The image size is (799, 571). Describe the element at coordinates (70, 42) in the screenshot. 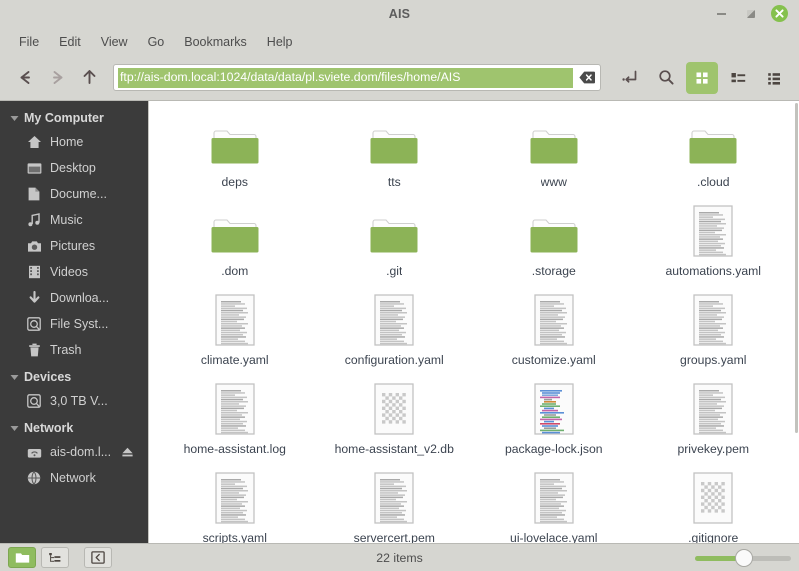

I see `menu-edit: Edit` at that location.